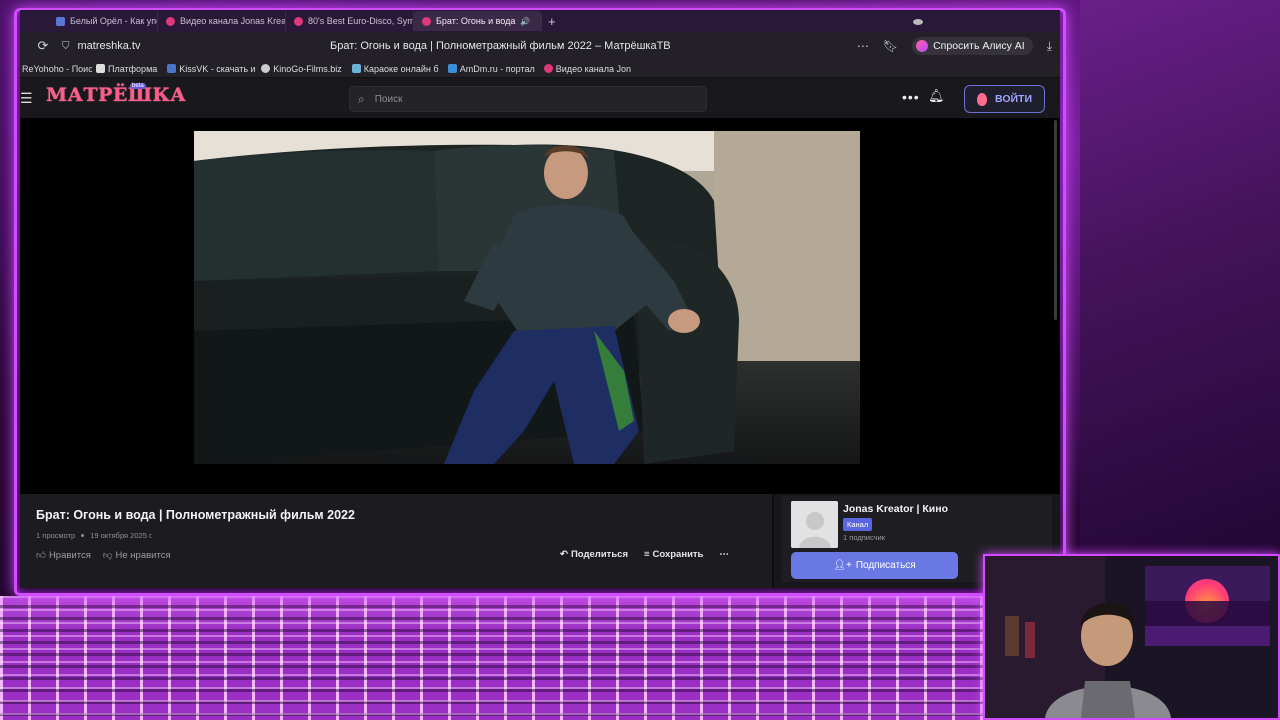 The image size is (1280, 720). What do you see at coordinates (121, 535) in the screenshot?
I see `publish-date: 19 октября 2025 г.` at bounding box center [121, 535].